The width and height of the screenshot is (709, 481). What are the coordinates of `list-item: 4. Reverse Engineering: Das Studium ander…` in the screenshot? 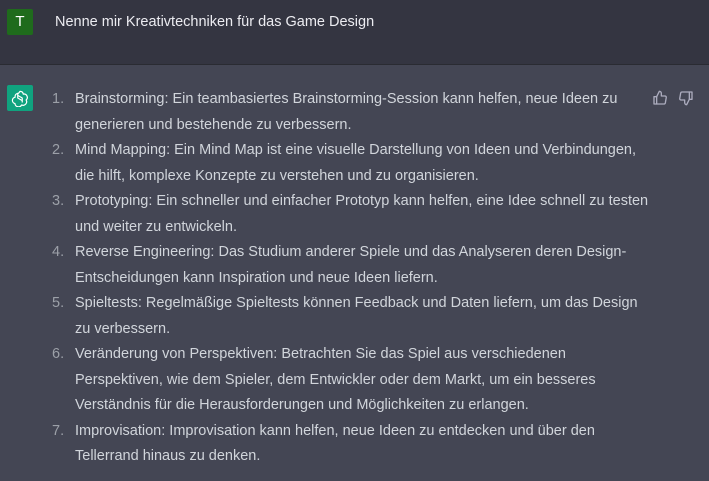 It's located at (325, 265).